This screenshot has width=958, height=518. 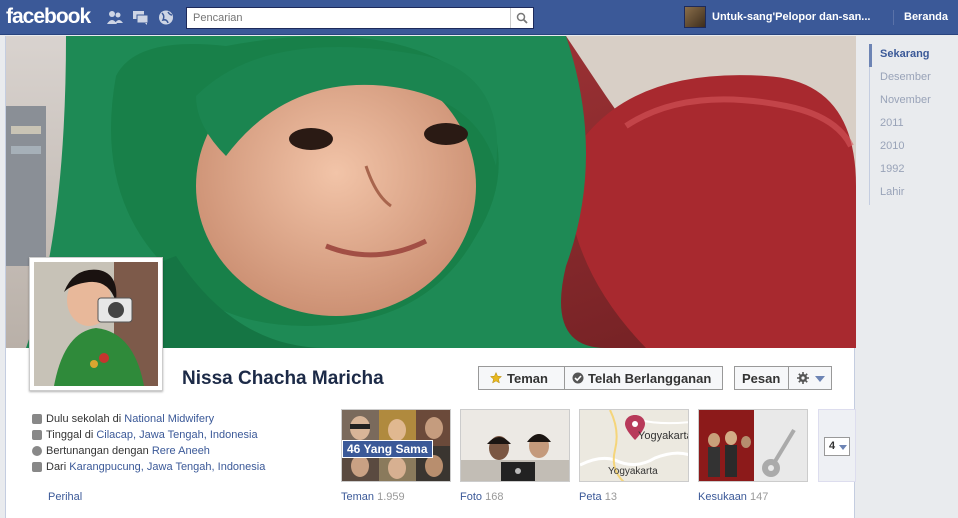 What do you see at coordinates (494, 497) in the screenshot?
I see `photos-count: 168` at bounding box center [494, 497].